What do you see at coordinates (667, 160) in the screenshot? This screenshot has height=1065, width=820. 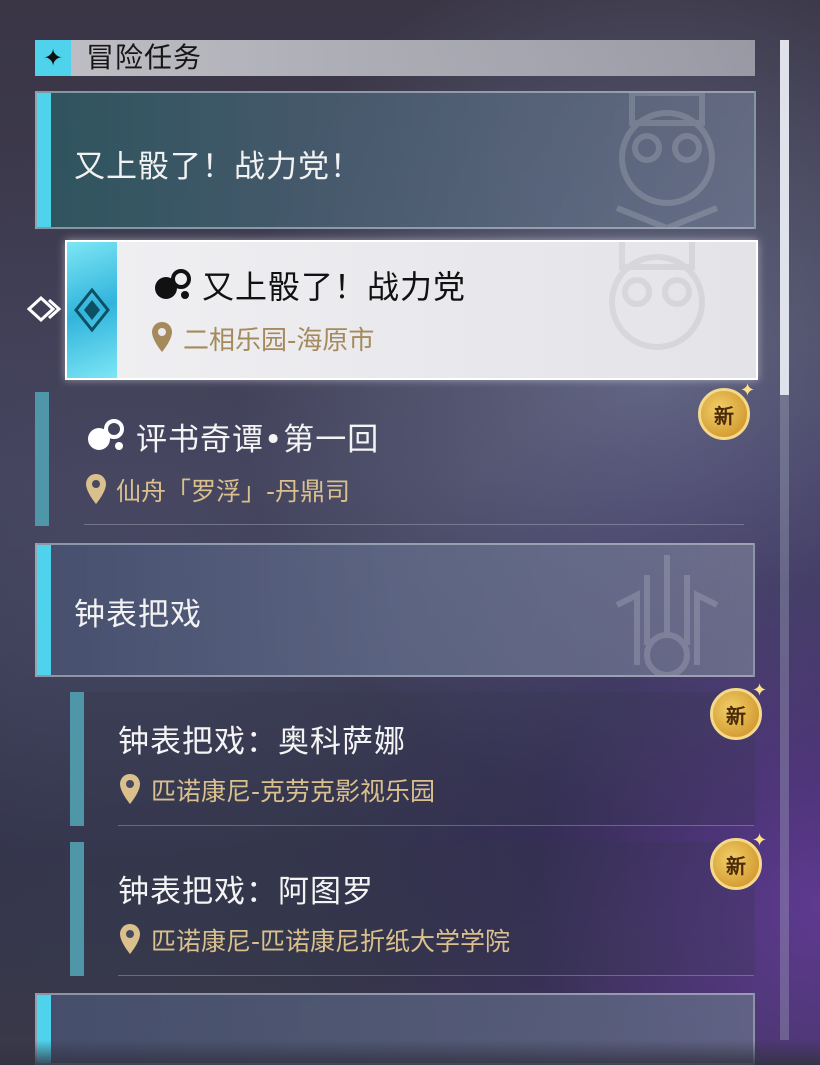 I see `dice-mascot-emblem-icon` at bounding box center [667, 160].